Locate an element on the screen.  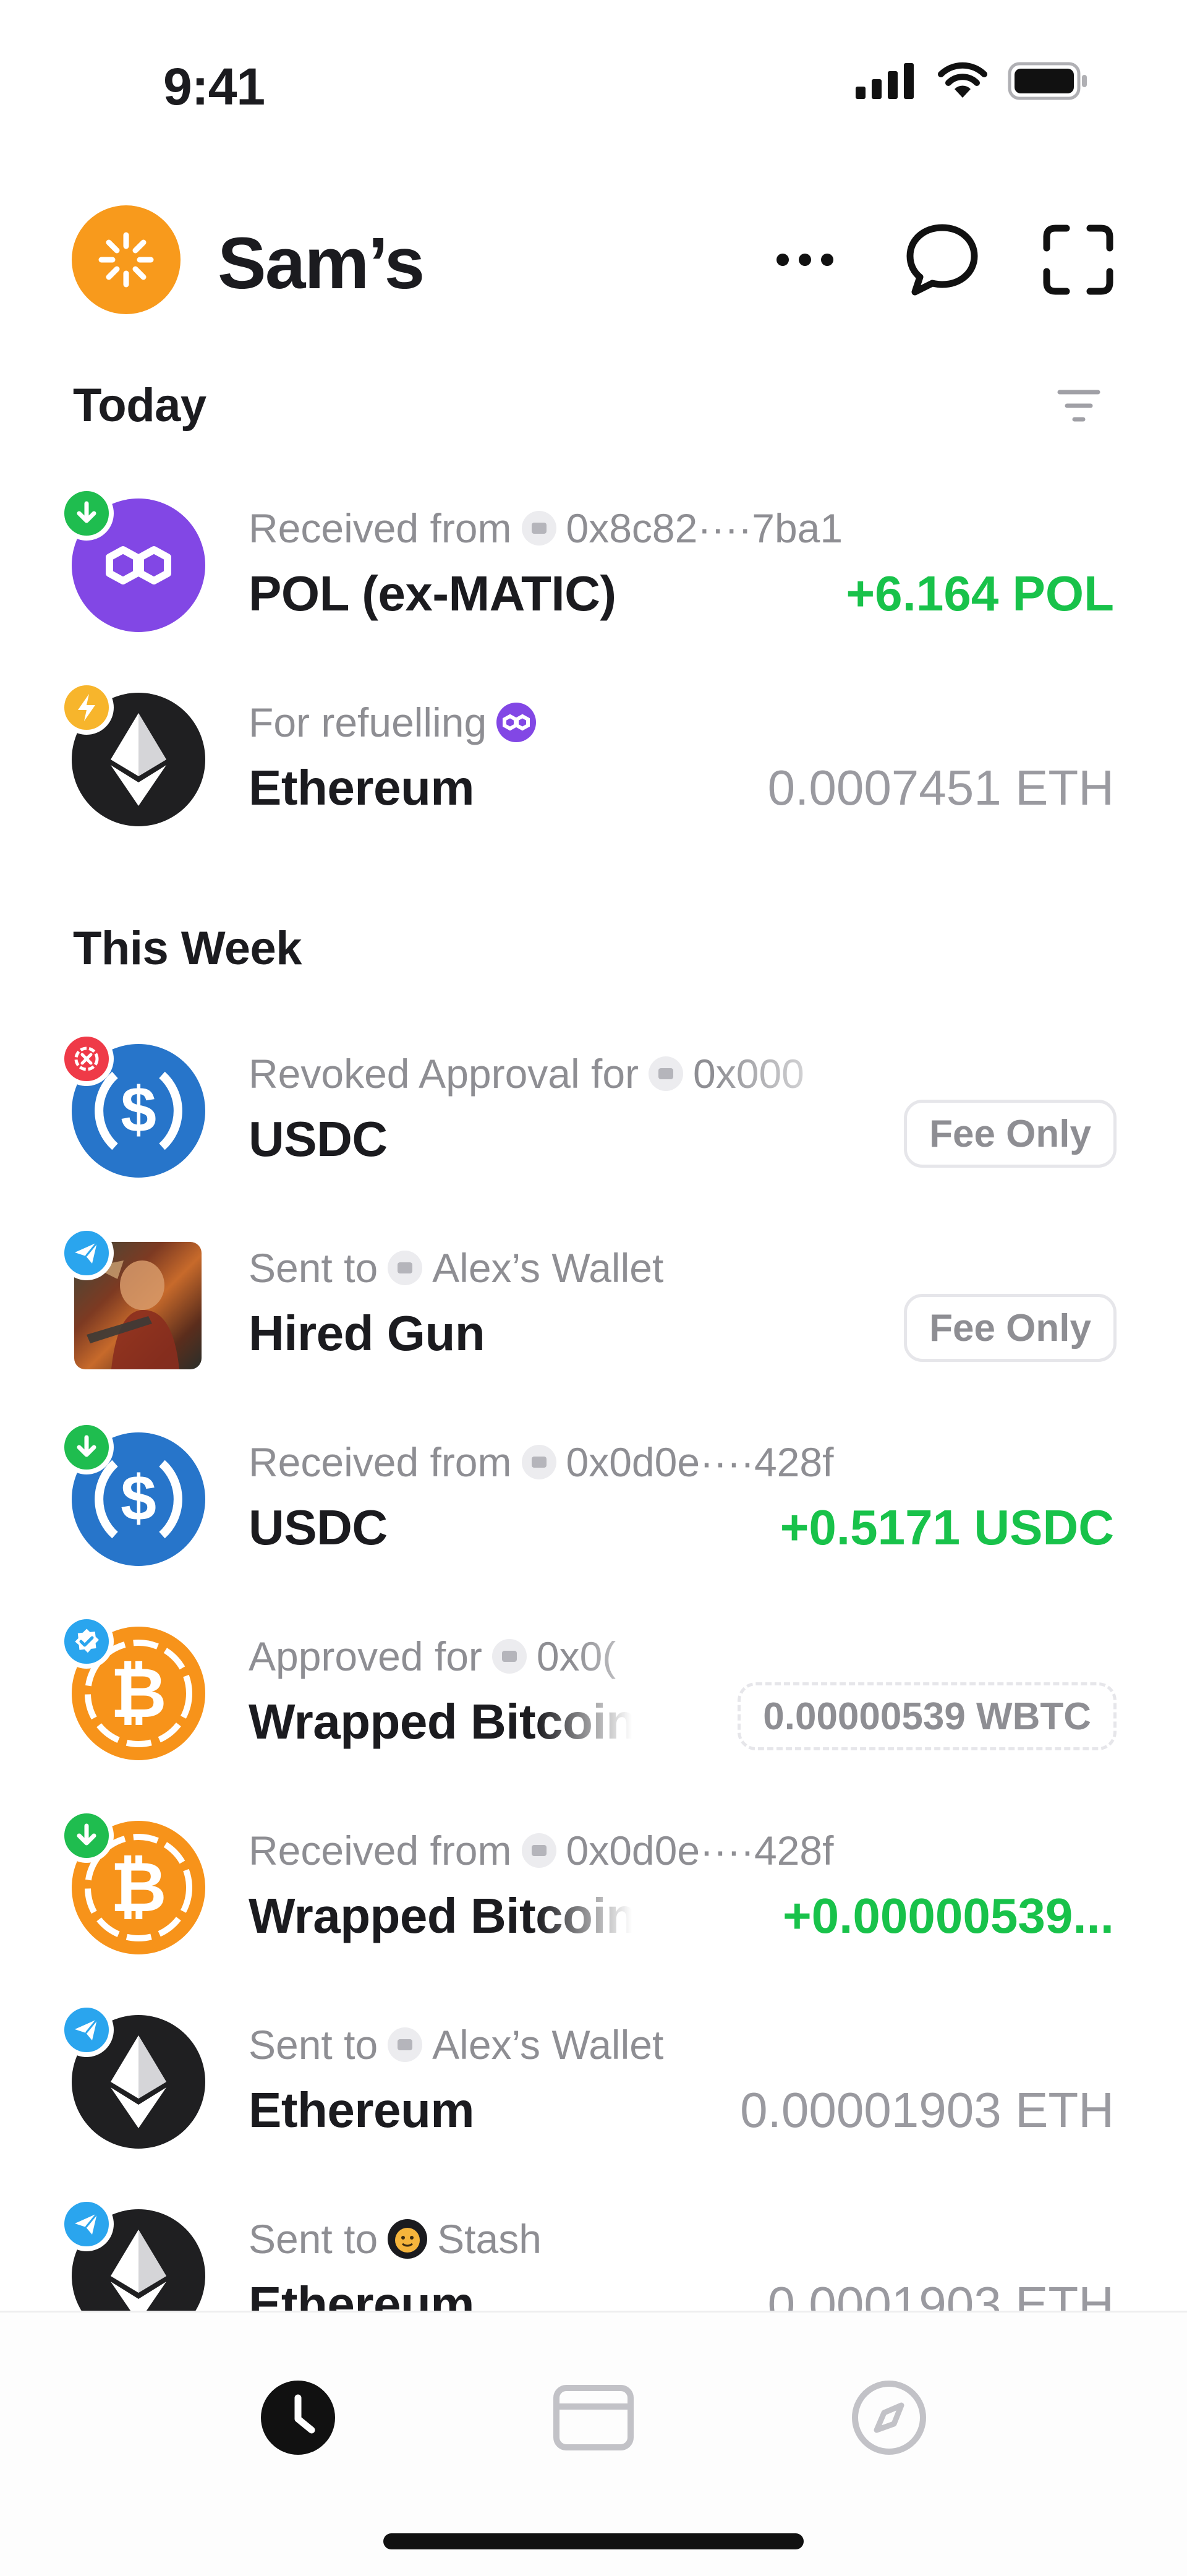
revoke-badge-icon is located at coordinates (86, 1059).